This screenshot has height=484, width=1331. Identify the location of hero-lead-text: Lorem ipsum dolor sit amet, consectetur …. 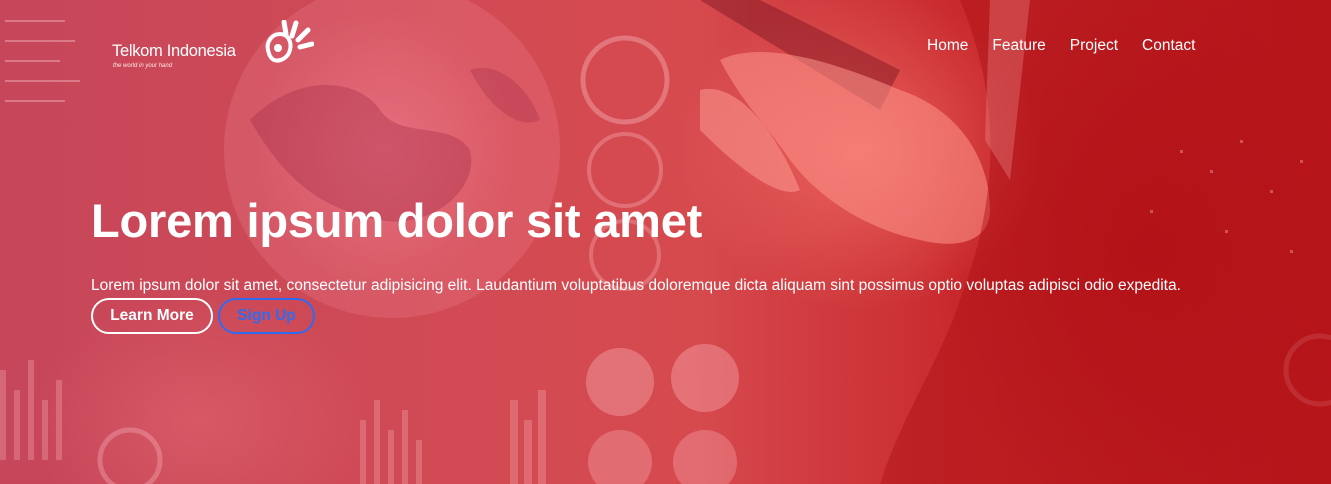
(636, 285).